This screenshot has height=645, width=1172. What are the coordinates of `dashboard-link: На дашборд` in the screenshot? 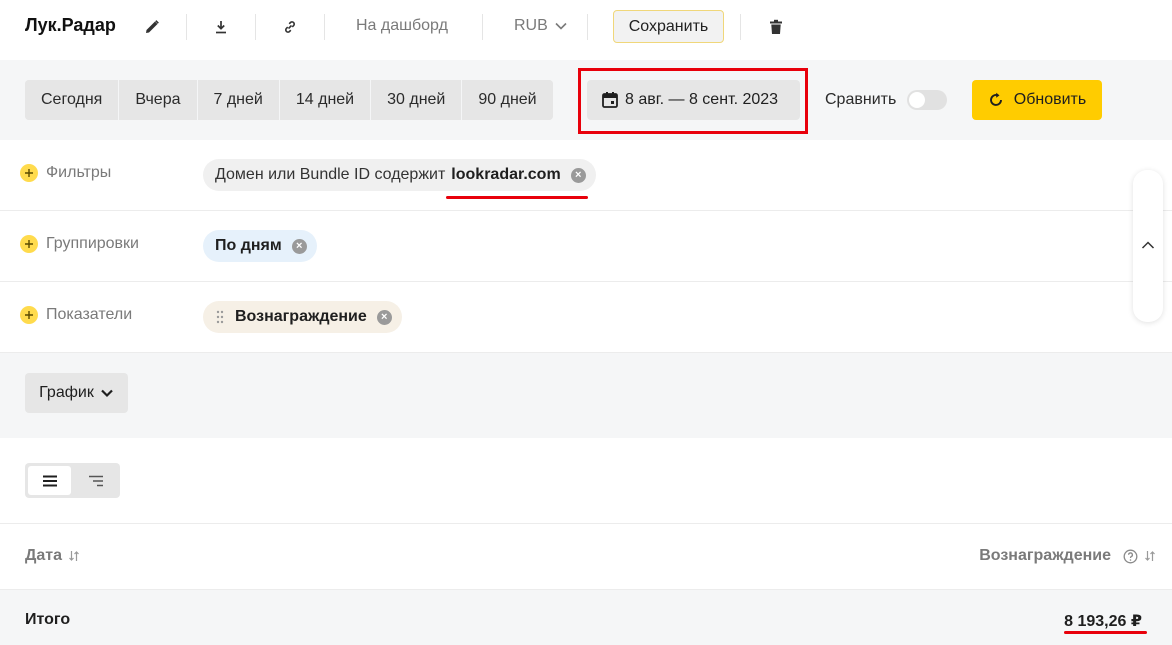 It's located at (402, 26).